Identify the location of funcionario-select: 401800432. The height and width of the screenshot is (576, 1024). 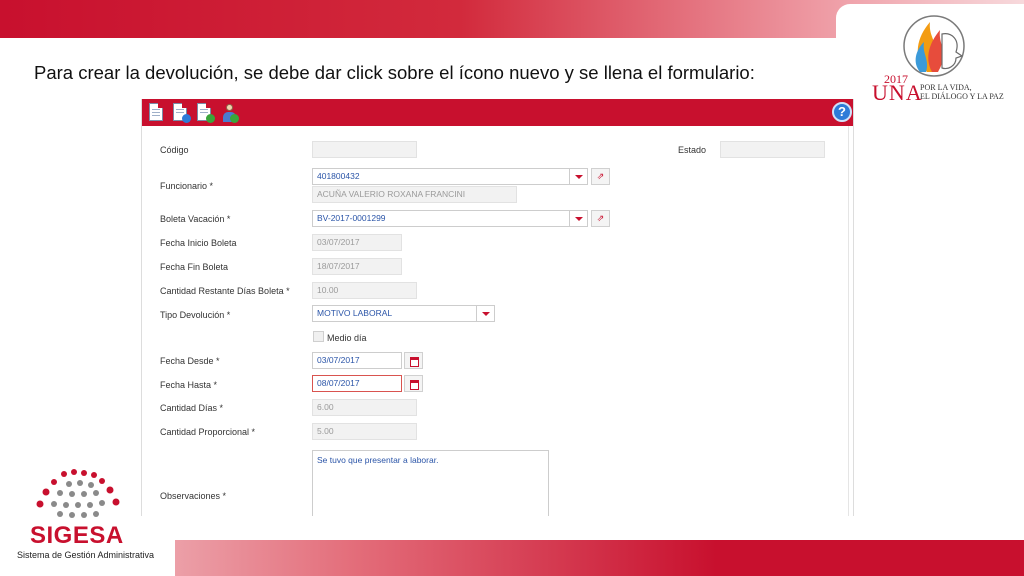
(441, 176).